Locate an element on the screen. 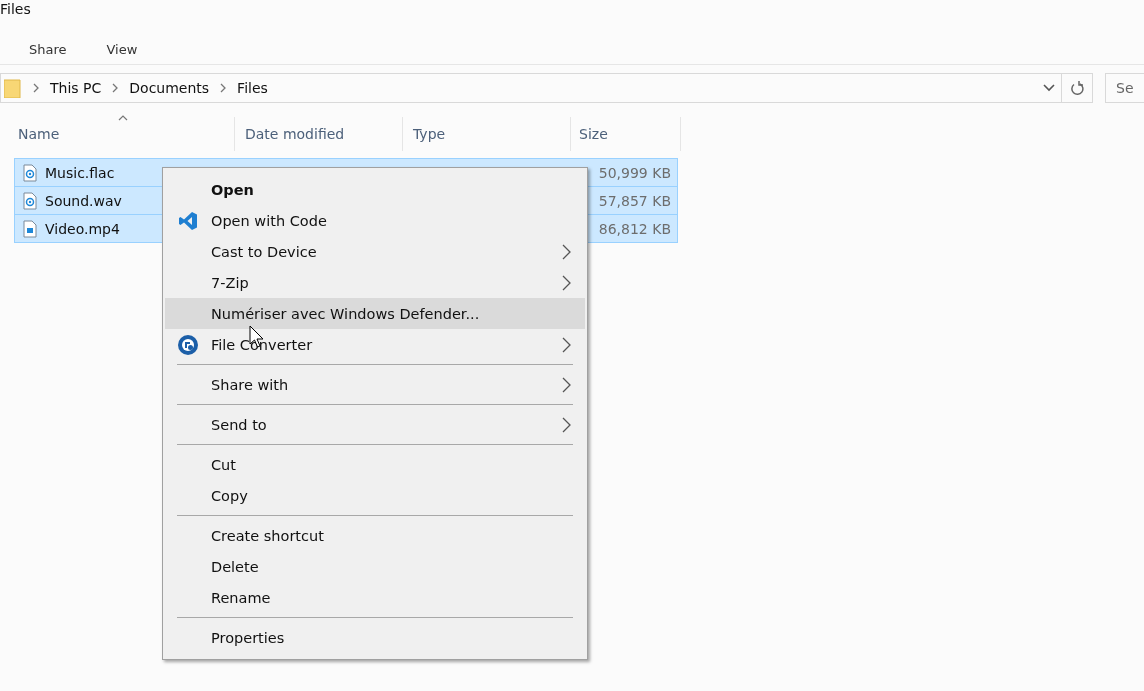 This screenshot has width=1144, height=691. menu-item: Create shortcut is located at coordinates (375, 535).